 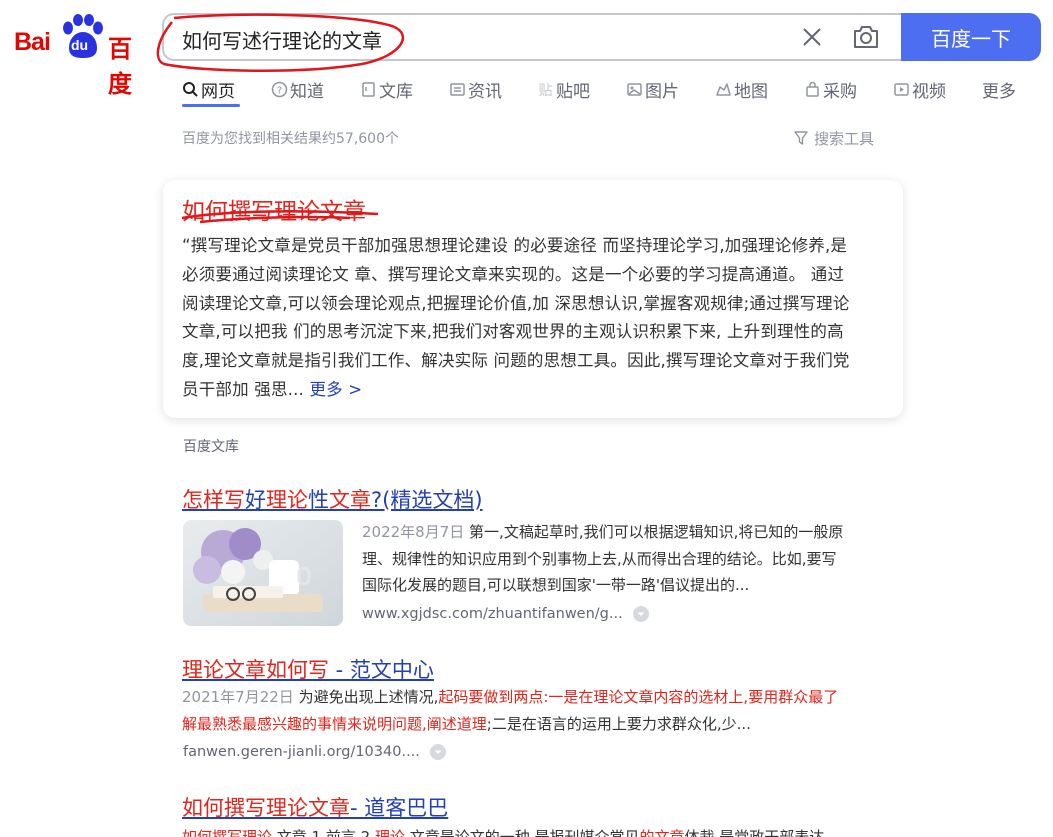 What do you see at coordinates (213, 500) in the screenshot?
I see `title-part: 怎样写` at bounding box center [213, 500].